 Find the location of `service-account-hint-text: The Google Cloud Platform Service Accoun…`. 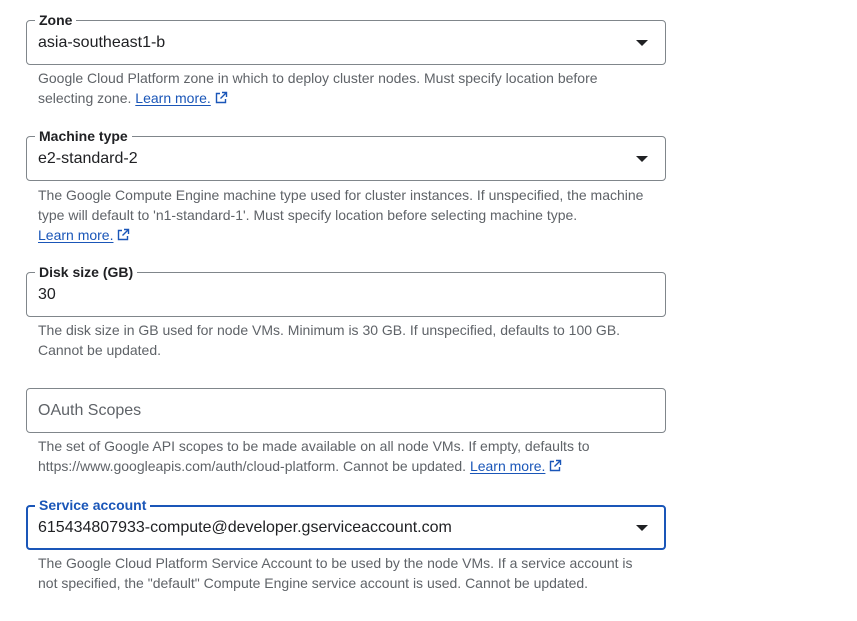

service-account-hint-text: The Google Cloud Platform Service Accoun… is located at coordinates (335, 573).